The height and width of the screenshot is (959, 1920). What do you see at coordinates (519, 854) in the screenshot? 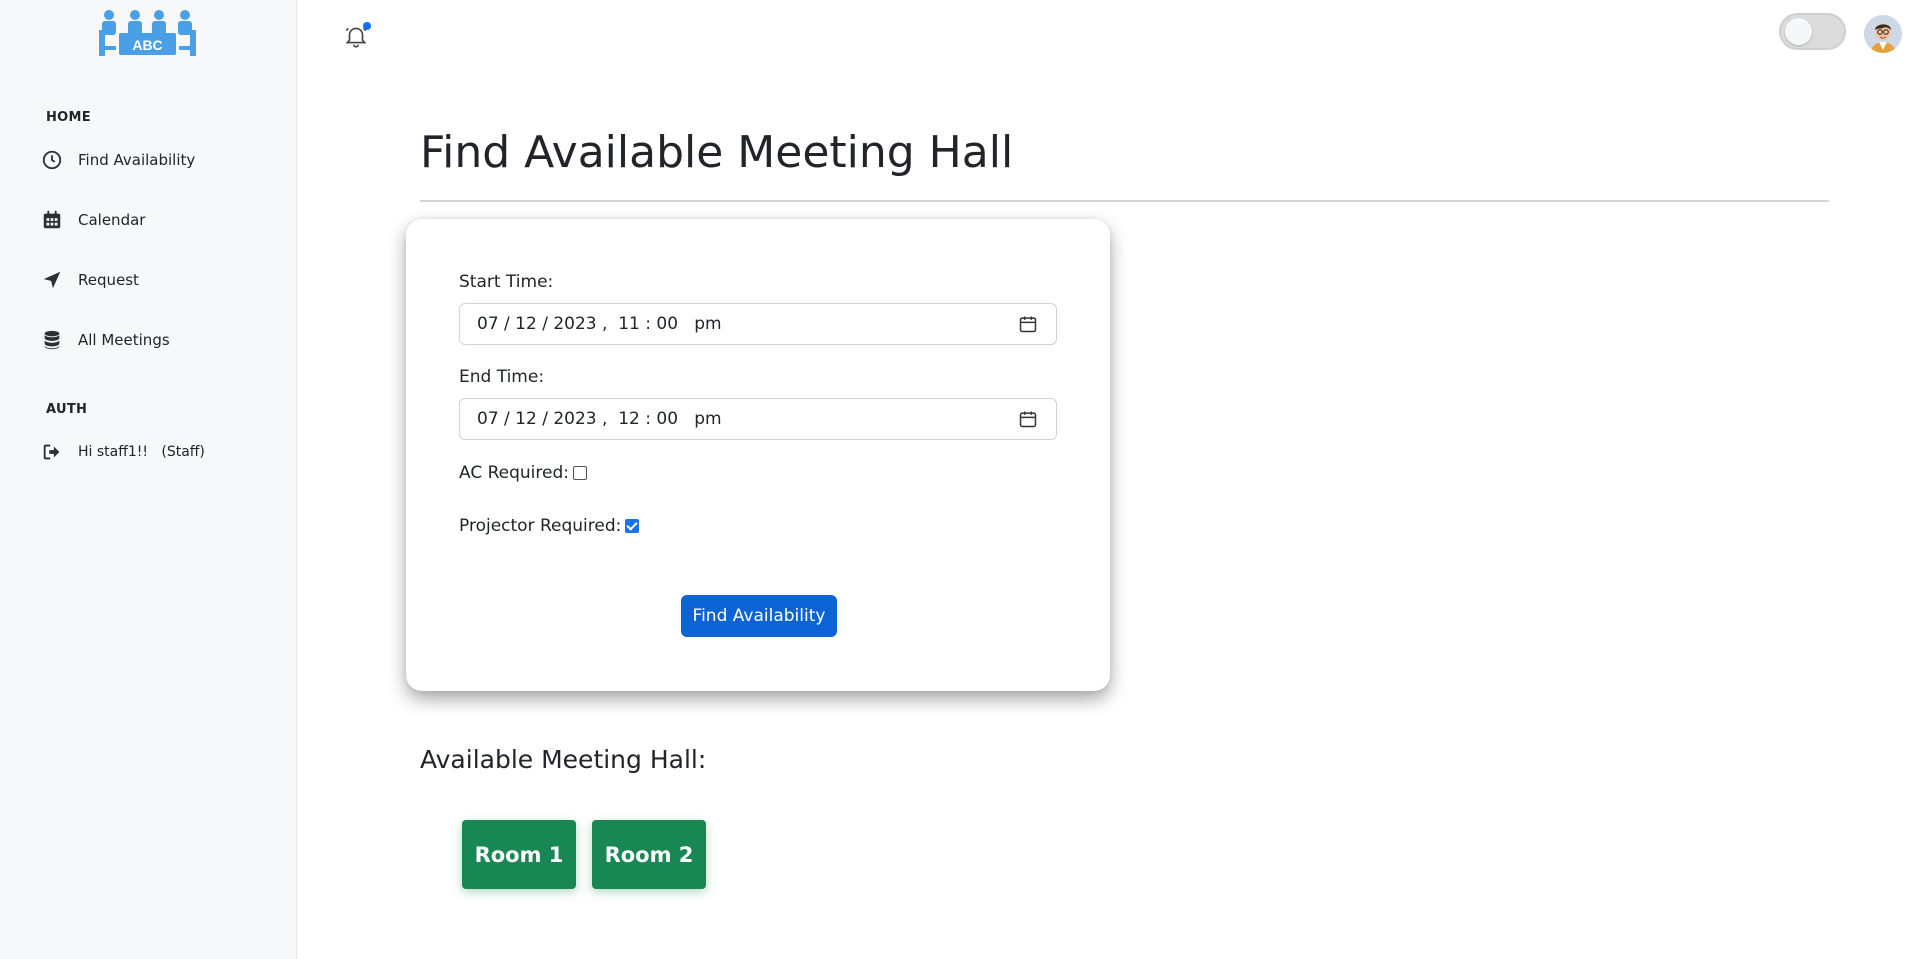
I see `room-button: Room 1` at bounding box center [519, 854].